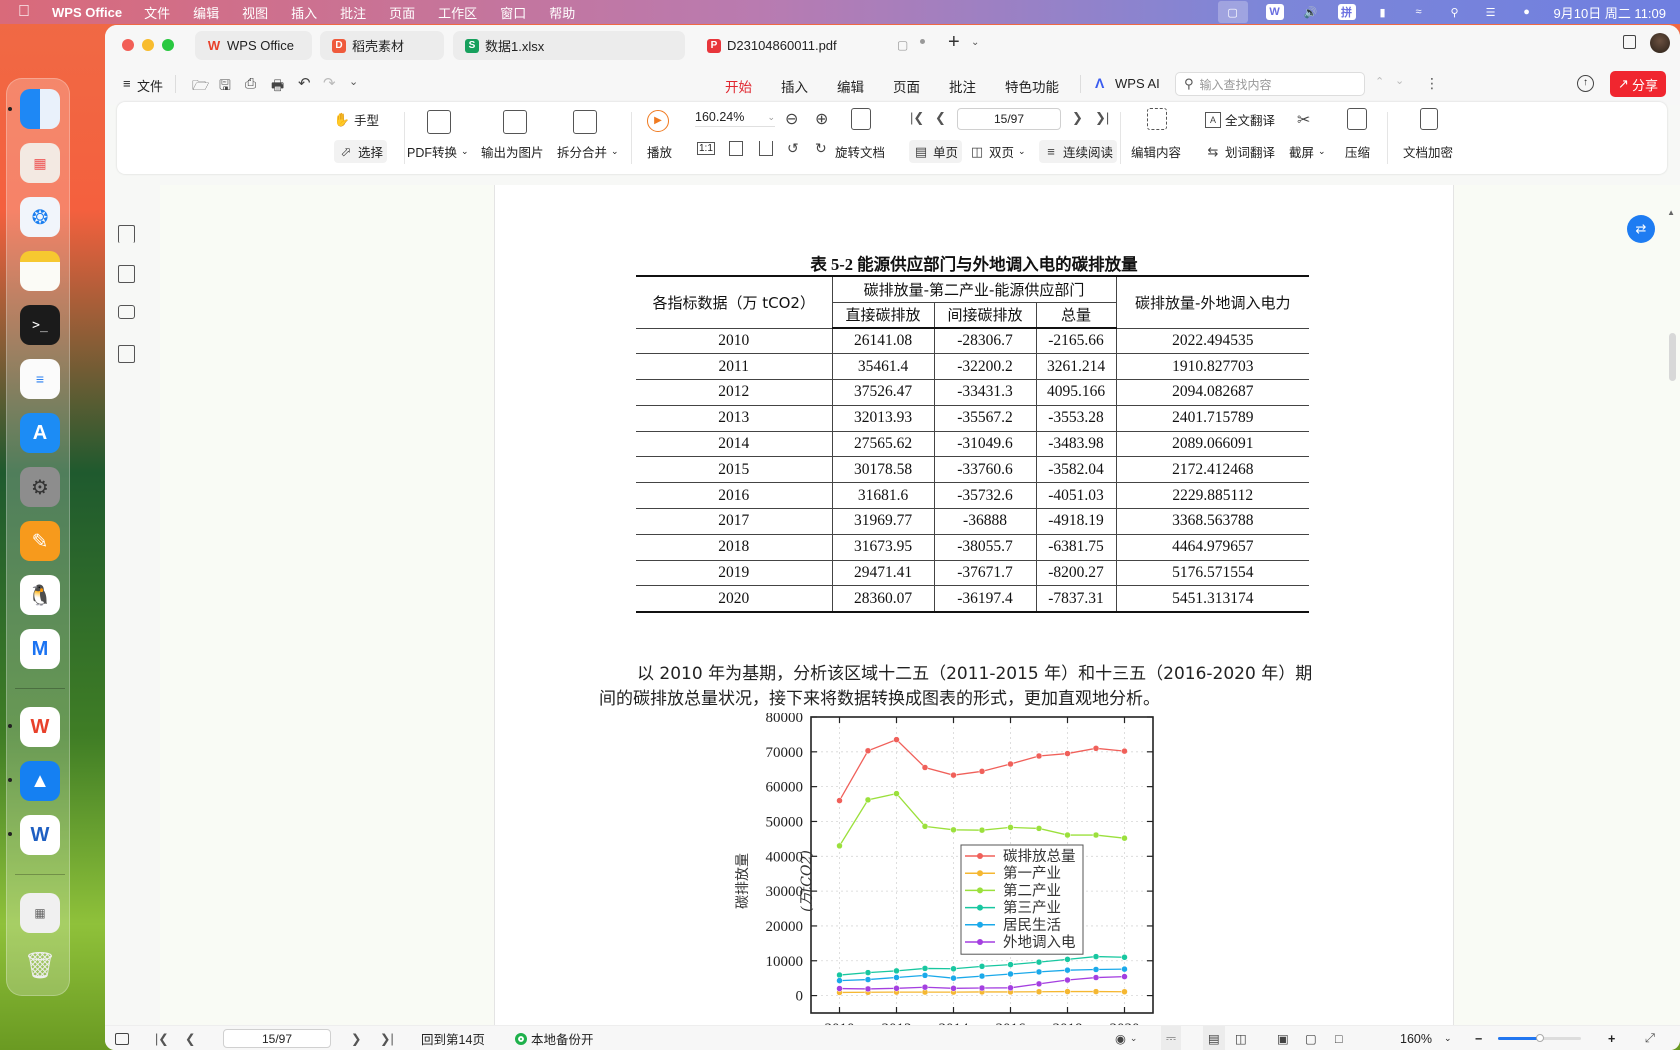  What do you see at coordinates (738, 90) in the screenshot?
I see `ribbon-tab-home: 开始` at bounding box center [738, 90].